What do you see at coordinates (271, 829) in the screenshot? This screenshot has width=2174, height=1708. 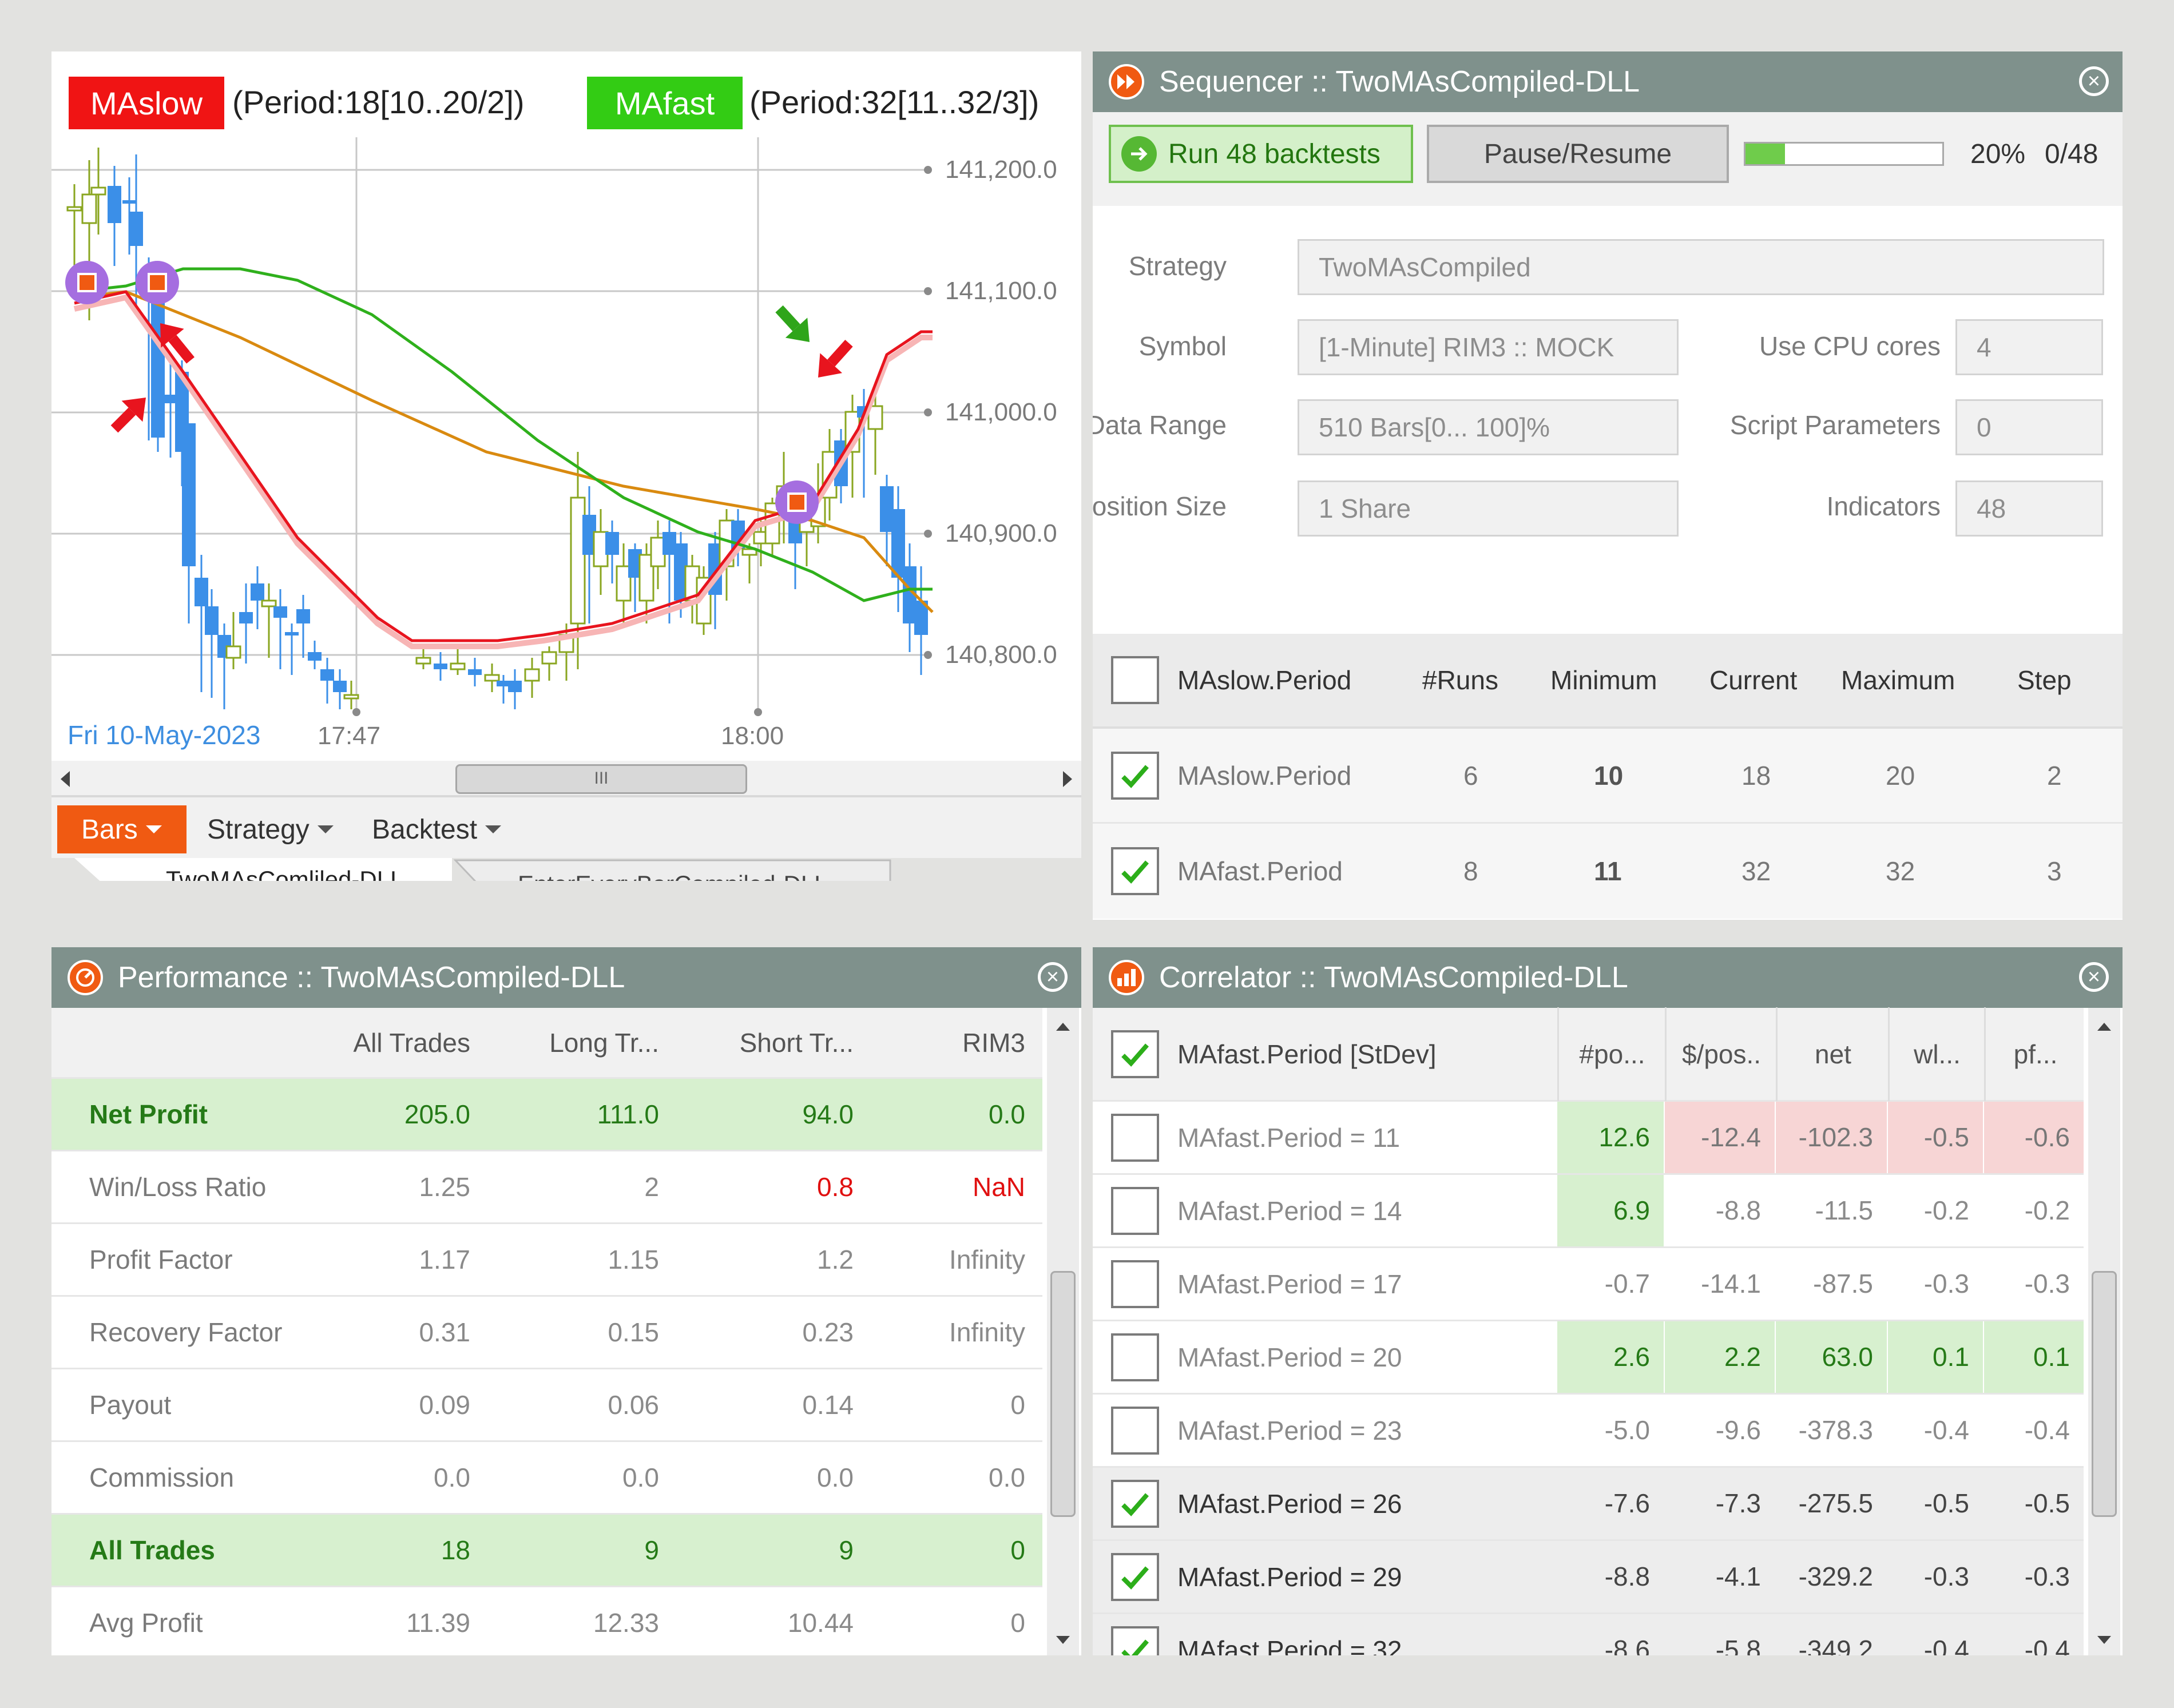 I see `strategy-menu-button: Strategy` at bounding box center [271, 829].